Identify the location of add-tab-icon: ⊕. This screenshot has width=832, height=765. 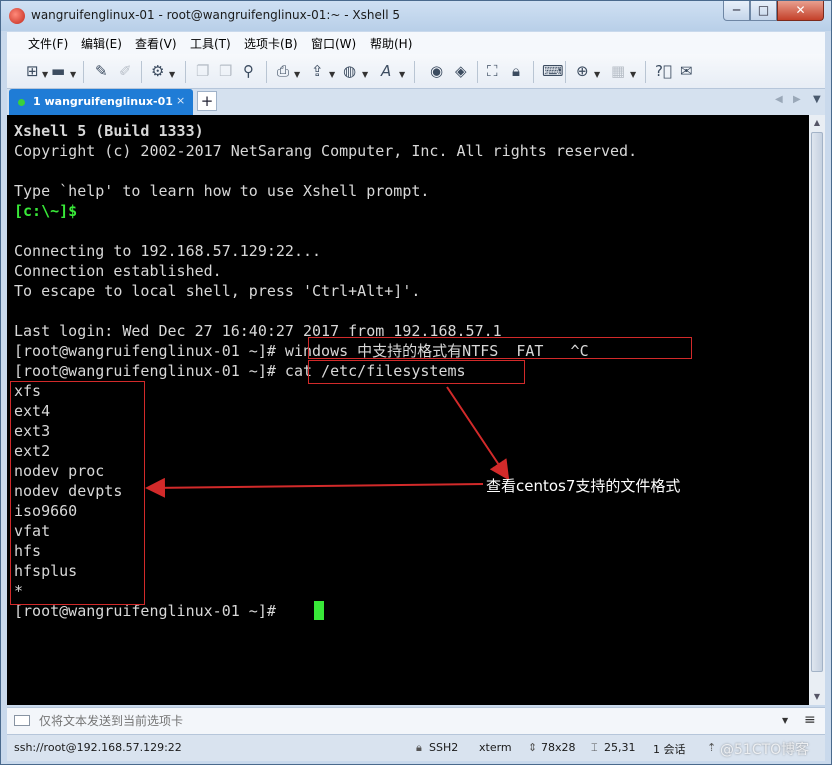
(582, 71).